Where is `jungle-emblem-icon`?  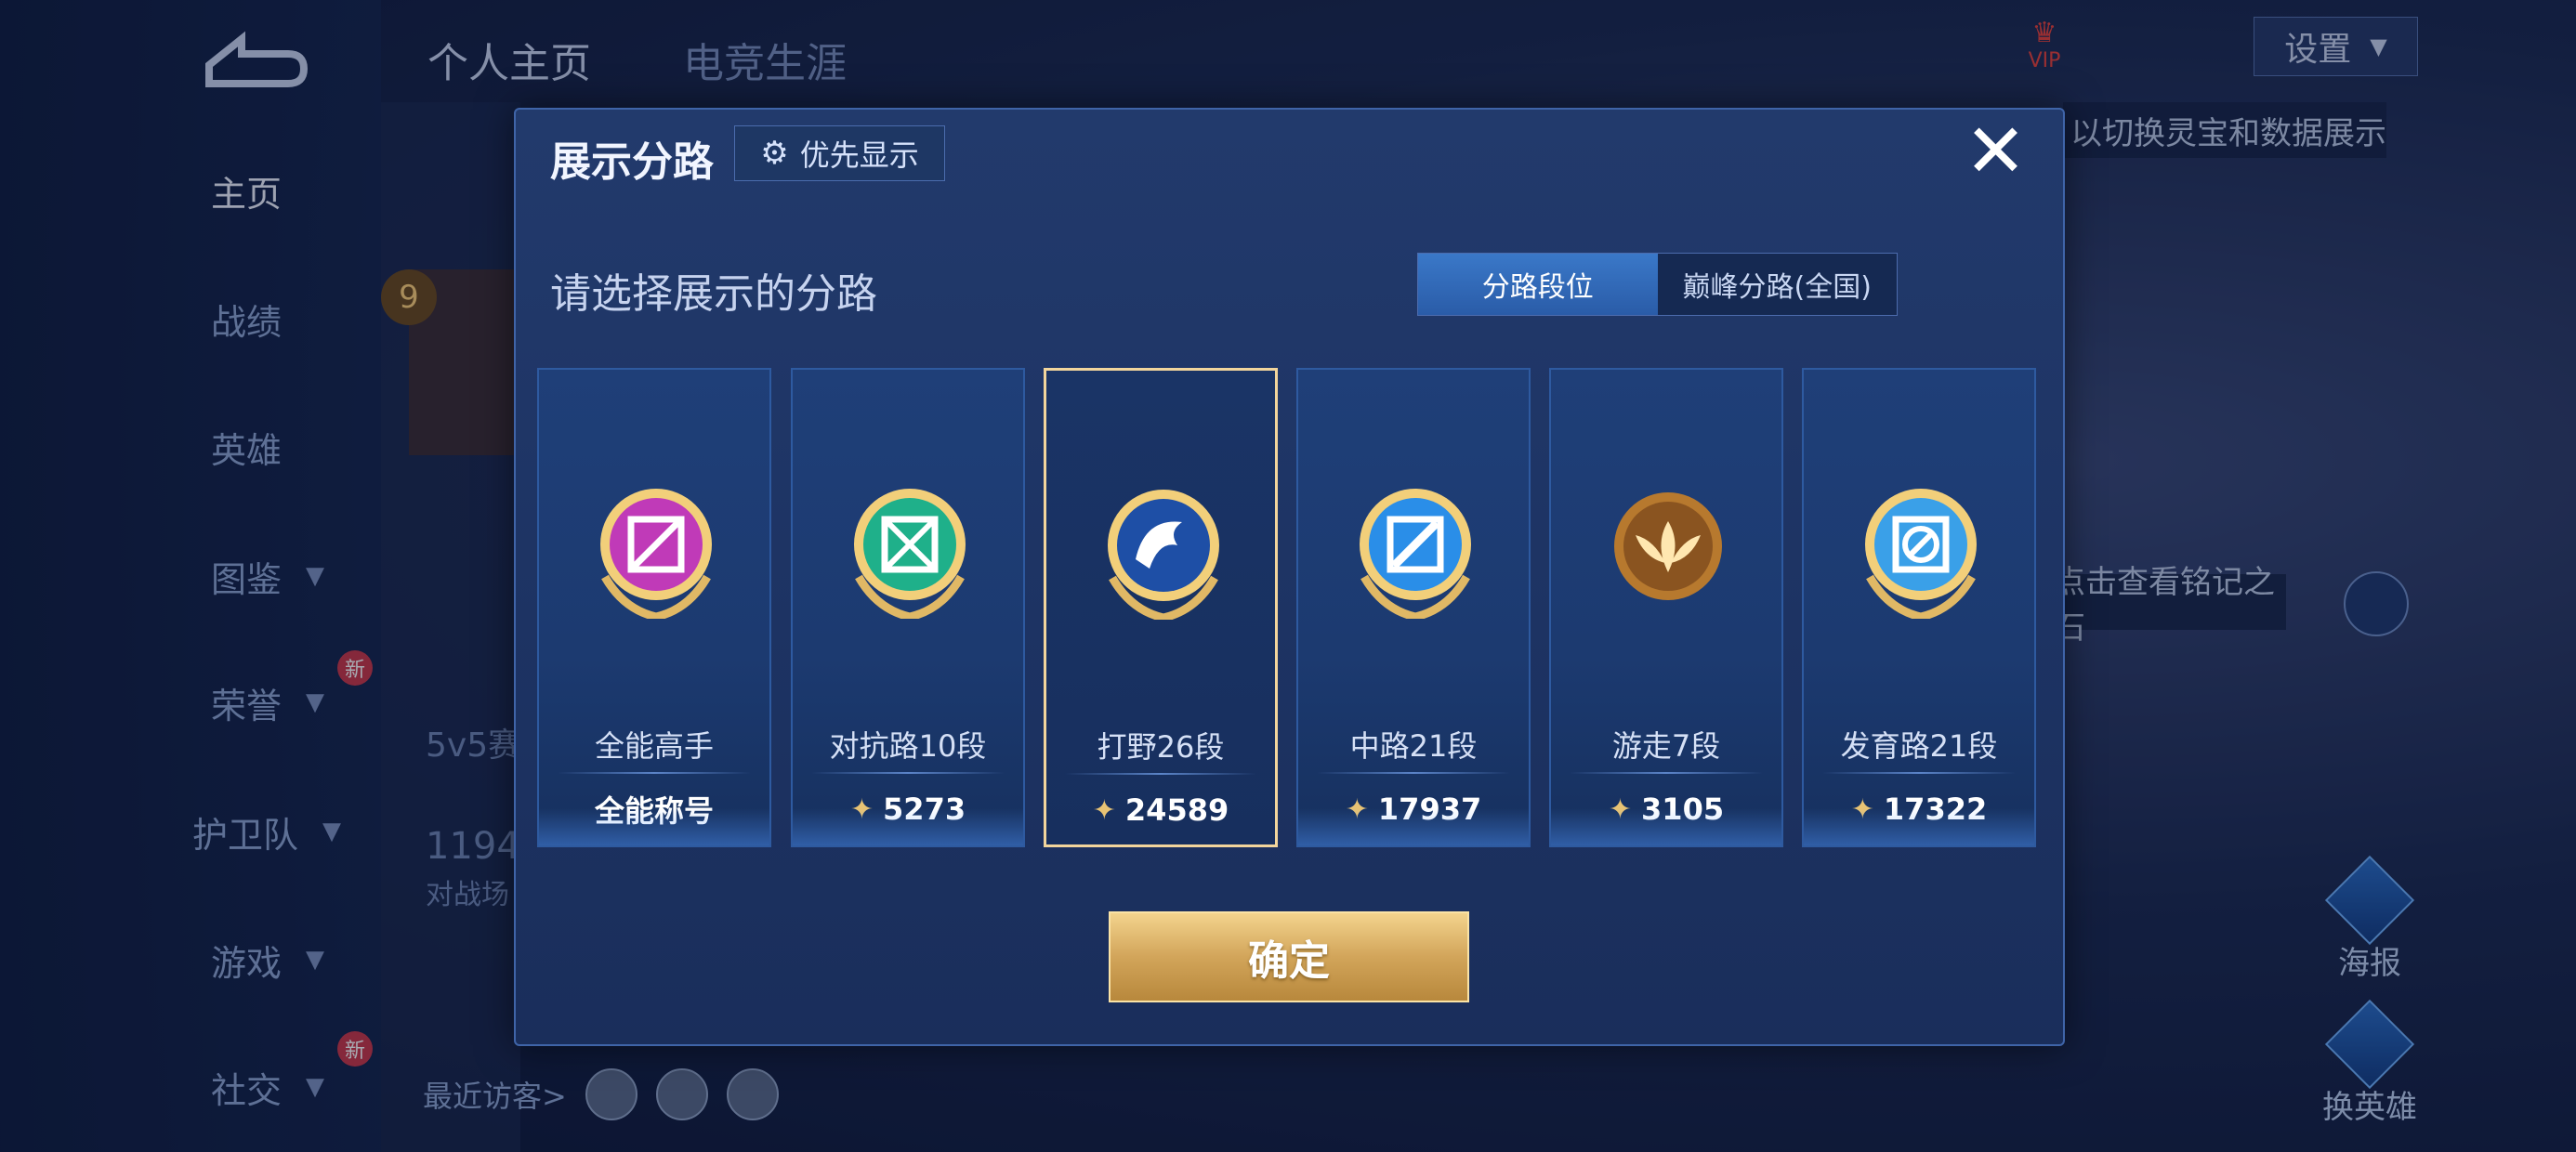 jungle-emblem-icon is located at coordinates (1163, 555).